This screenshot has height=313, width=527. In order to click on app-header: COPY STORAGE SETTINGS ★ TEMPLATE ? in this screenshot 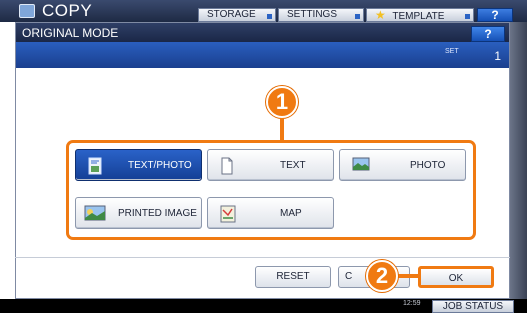, I will do `click(263, 11)`.